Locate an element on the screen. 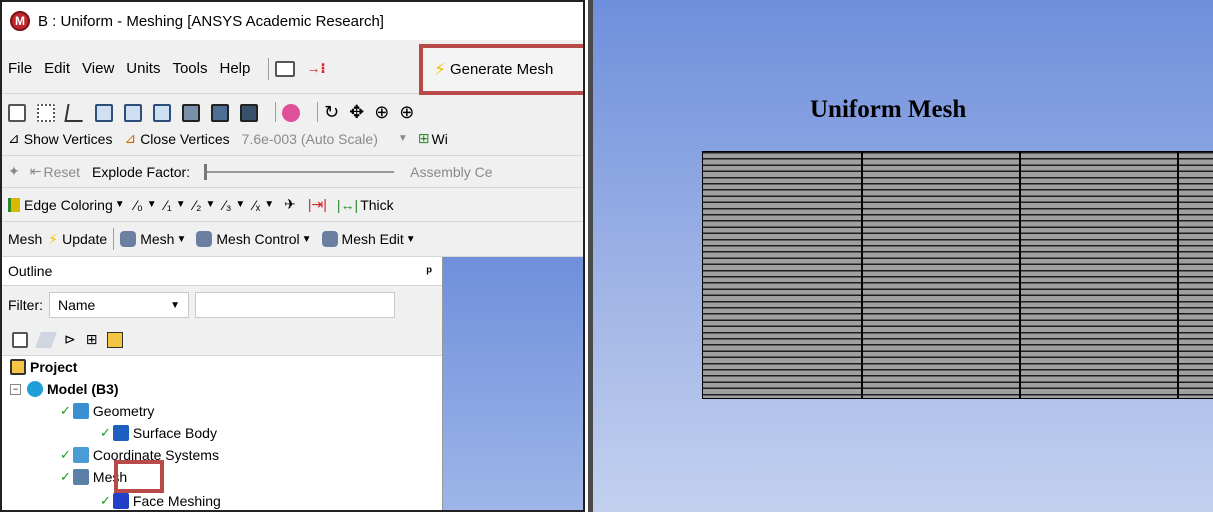  tree-label: Surface Body is located at coordinates (174, 433).